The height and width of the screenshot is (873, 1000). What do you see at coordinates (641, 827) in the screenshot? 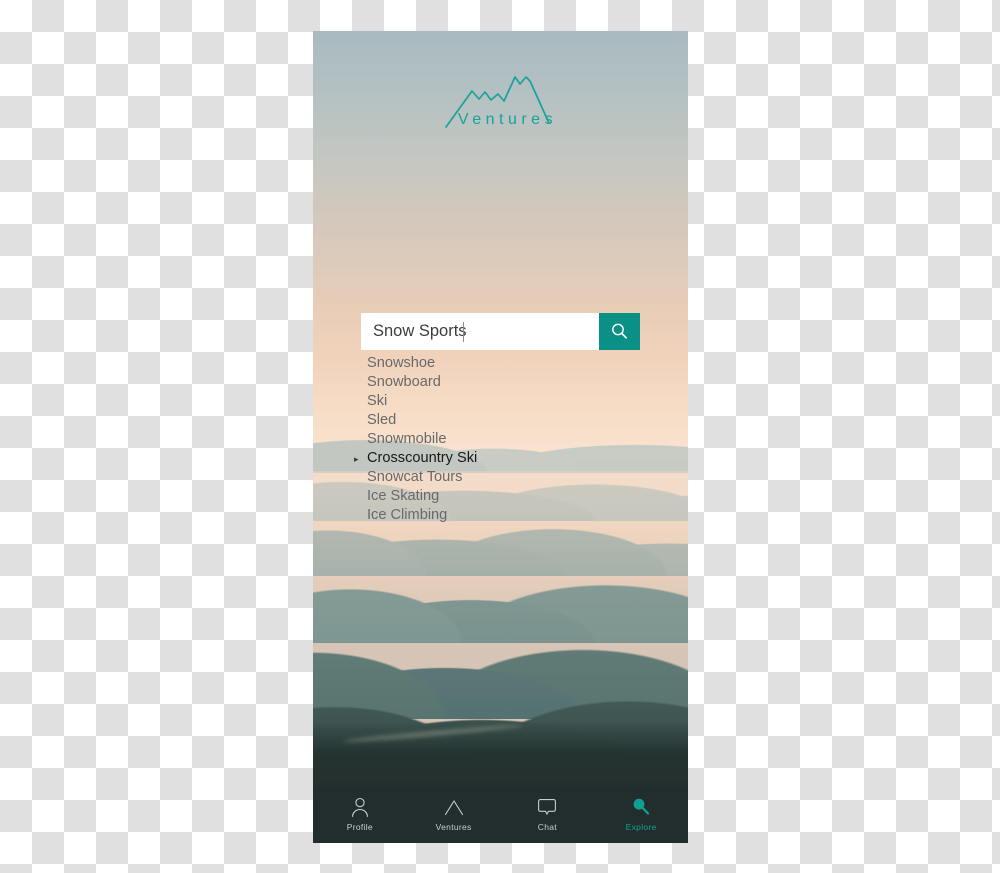
I see `nav-item-label: Explore` at bounding box center [641, 827].